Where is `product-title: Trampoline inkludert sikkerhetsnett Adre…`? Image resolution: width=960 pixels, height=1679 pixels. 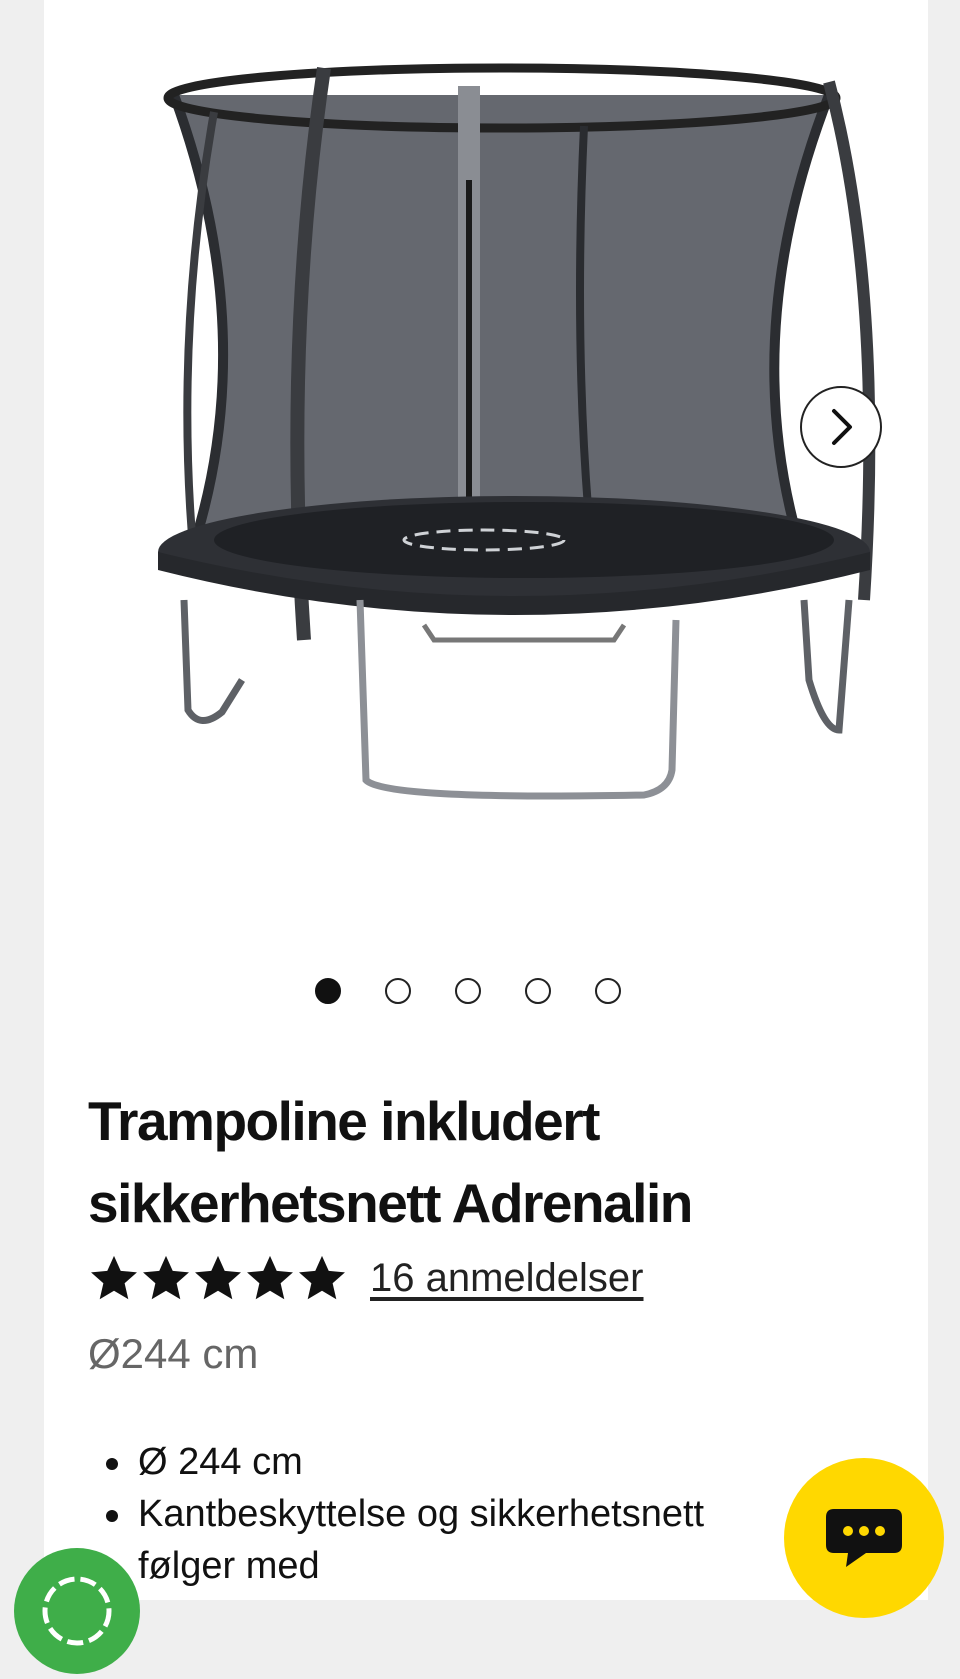 product-title: Trampoline inkludert sikkerhetsnett Adre… is located at coordinates (390, 1162).